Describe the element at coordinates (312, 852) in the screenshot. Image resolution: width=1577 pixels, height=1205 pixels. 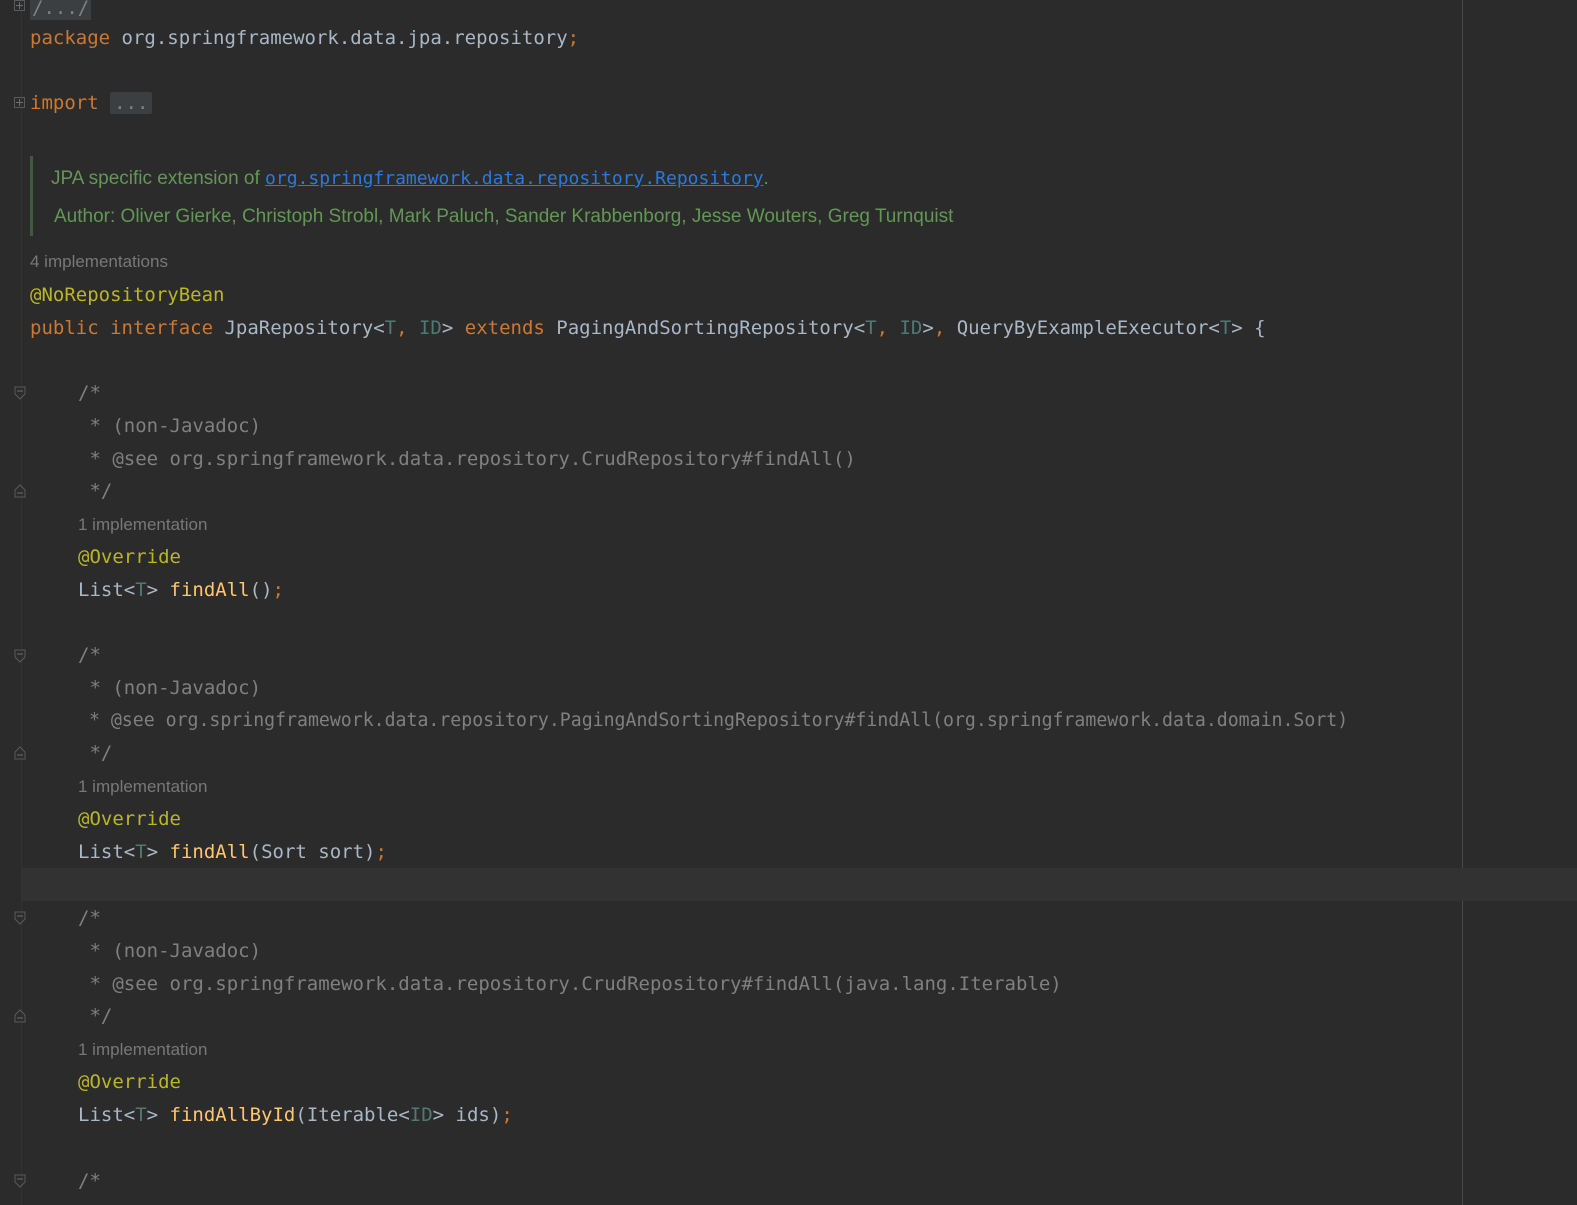
I see `method-params: (Sort sort)` at that location.